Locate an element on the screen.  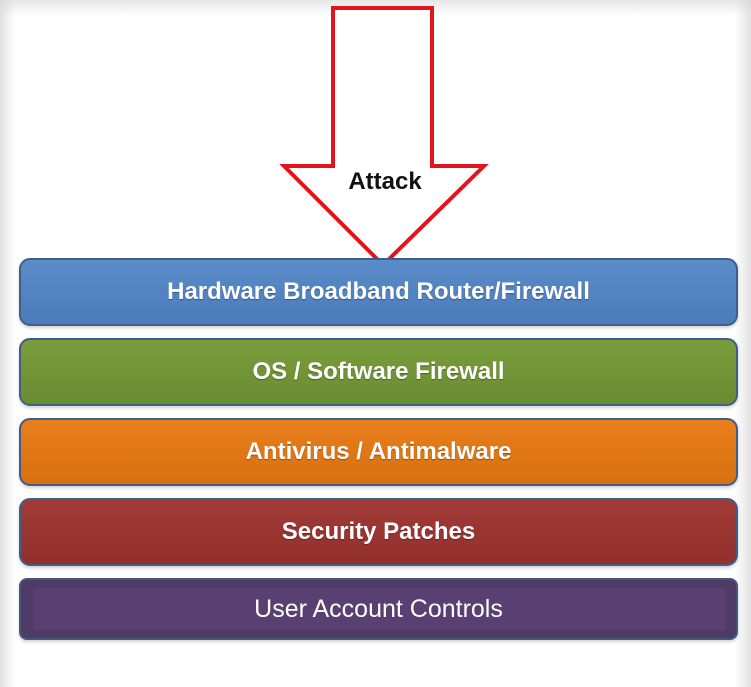
layer-label: Security Patches is located at coordinates (378, 531).